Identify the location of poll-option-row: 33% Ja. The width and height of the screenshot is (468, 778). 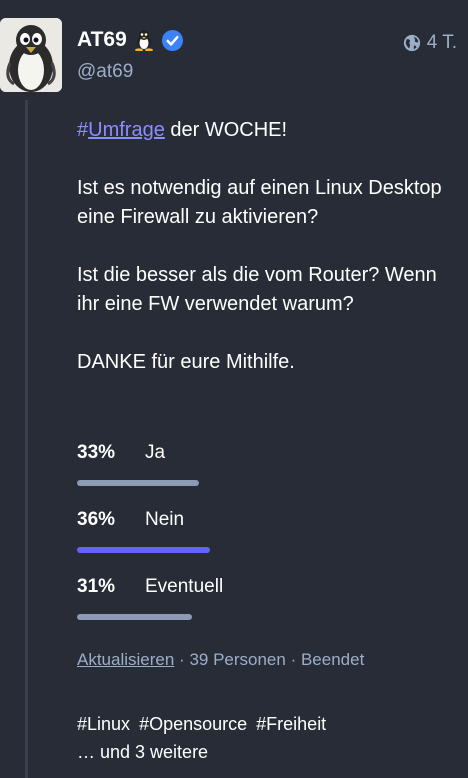
(267, 453).